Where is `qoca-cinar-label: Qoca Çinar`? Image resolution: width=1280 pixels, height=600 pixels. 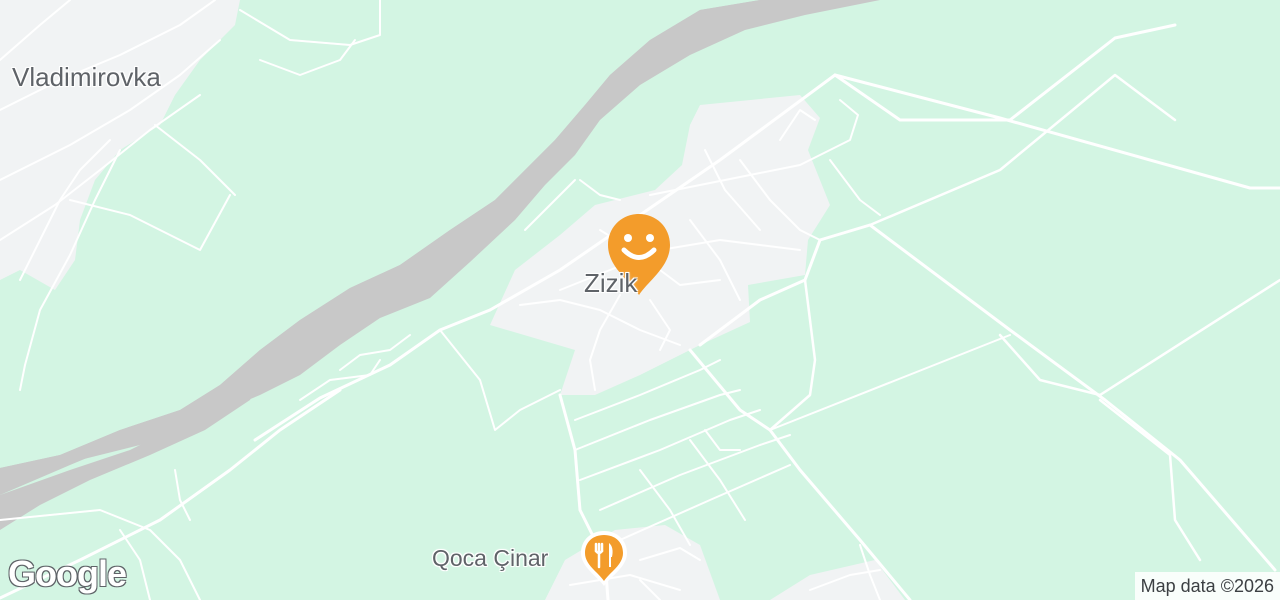
qoca-cinar-label: Qoca Çinar is located at coordinates (490, 558).